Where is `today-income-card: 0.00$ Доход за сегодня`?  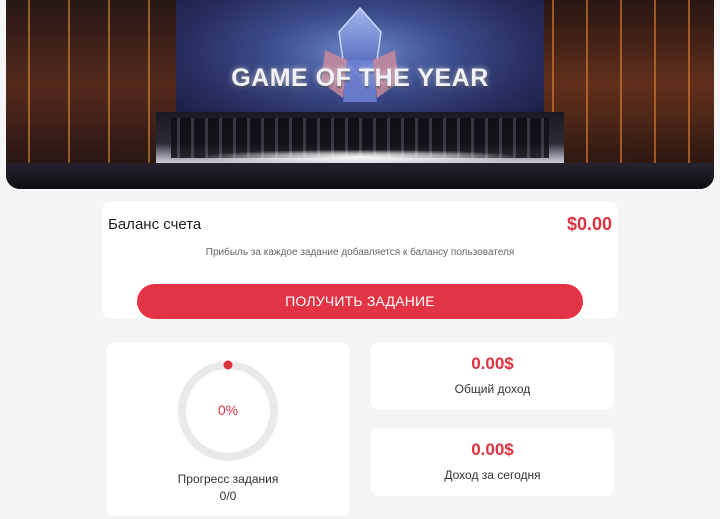 today-income-card: 0.00$ Доход за сегодня is located at coordinates (492, 462).